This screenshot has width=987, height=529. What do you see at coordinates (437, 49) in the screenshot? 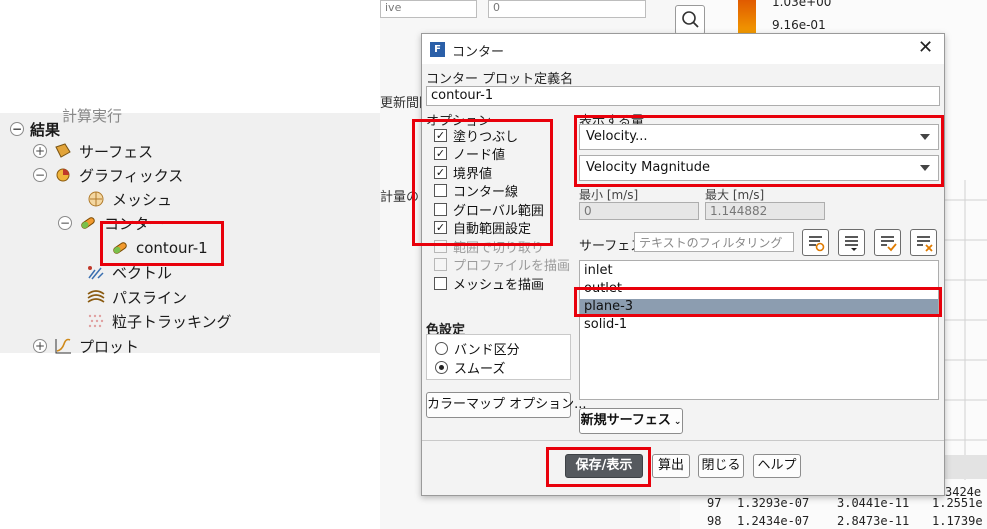
I see `app-icon: F` at bounding box center [437, 49].